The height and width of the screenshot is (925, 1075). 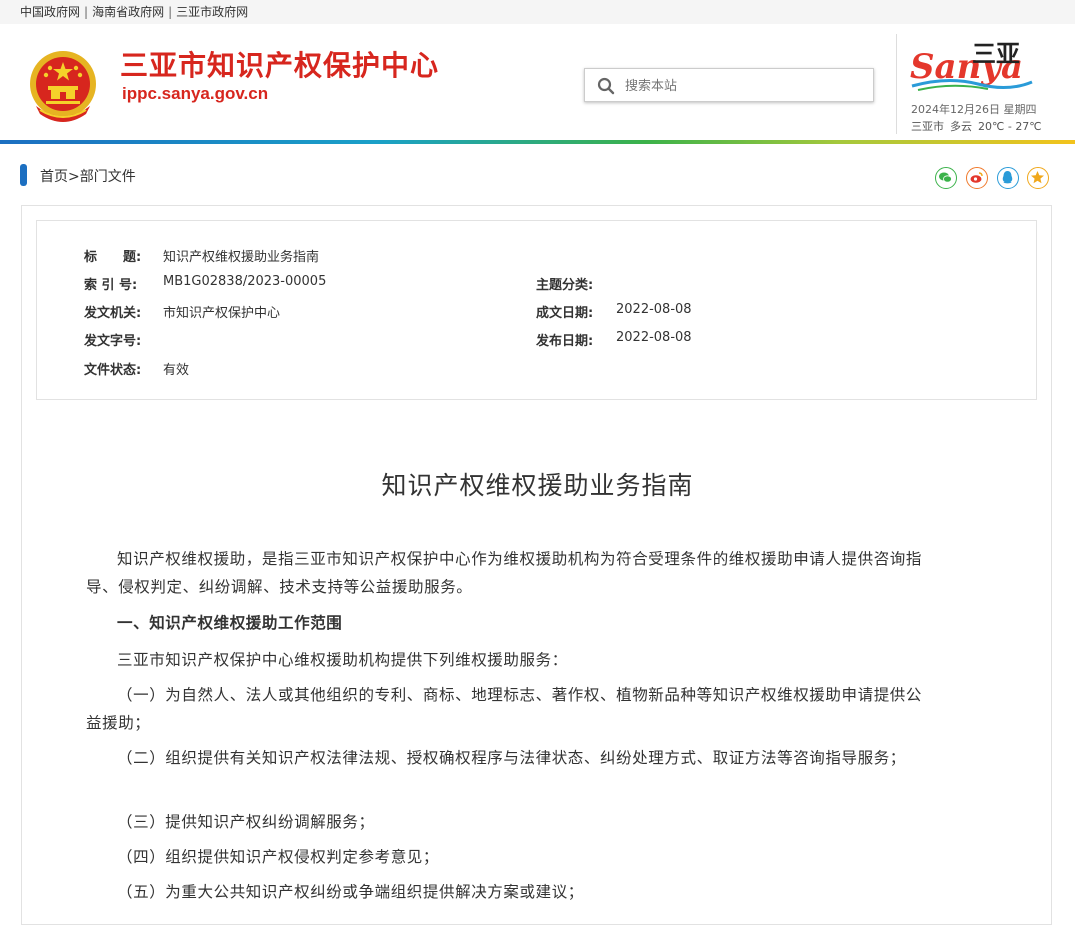 What do you see at coordinates (565, 285) in the screenshot?
I see `meta-category-label: 主题分类:` at bounding box center [565, 285].